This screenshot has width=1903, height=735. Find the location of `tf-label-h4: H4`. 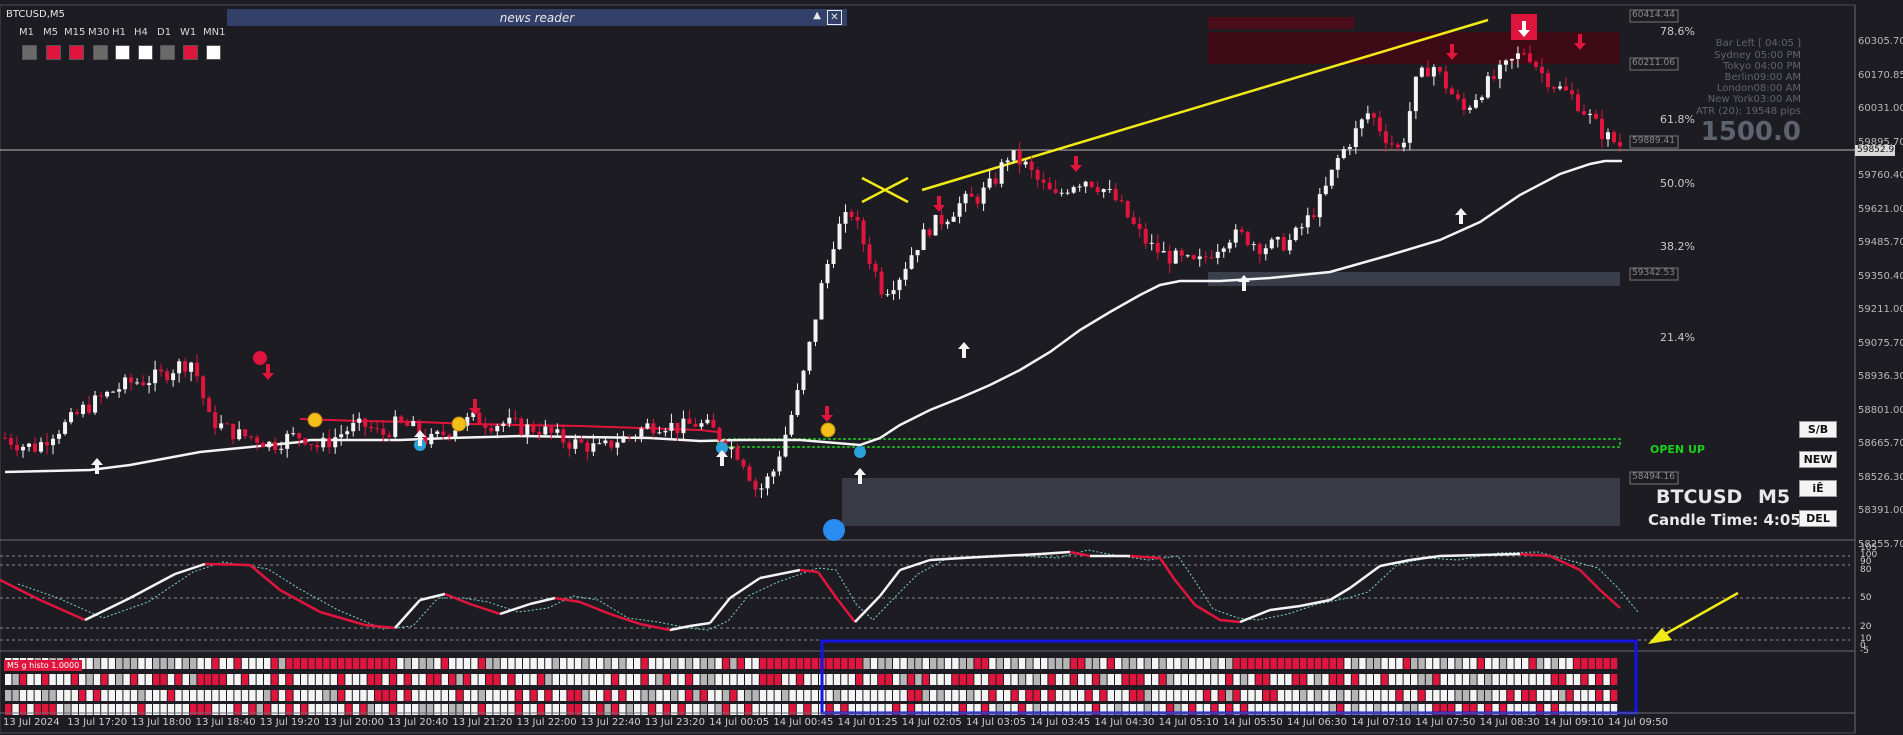

tf-label-h4: H4 is located at coordinates (141, 32).